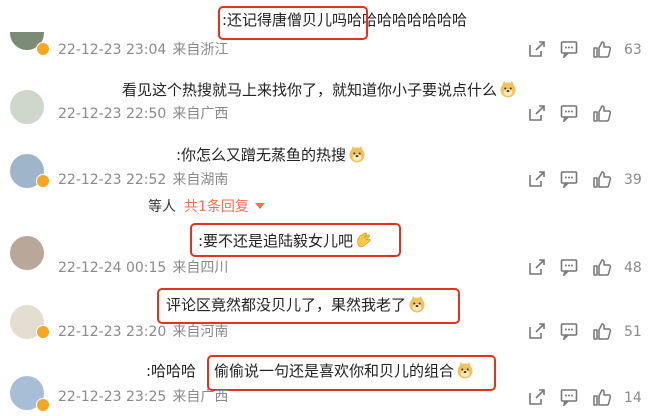  I want to click on comment-actions: 63, so click(588, 50).